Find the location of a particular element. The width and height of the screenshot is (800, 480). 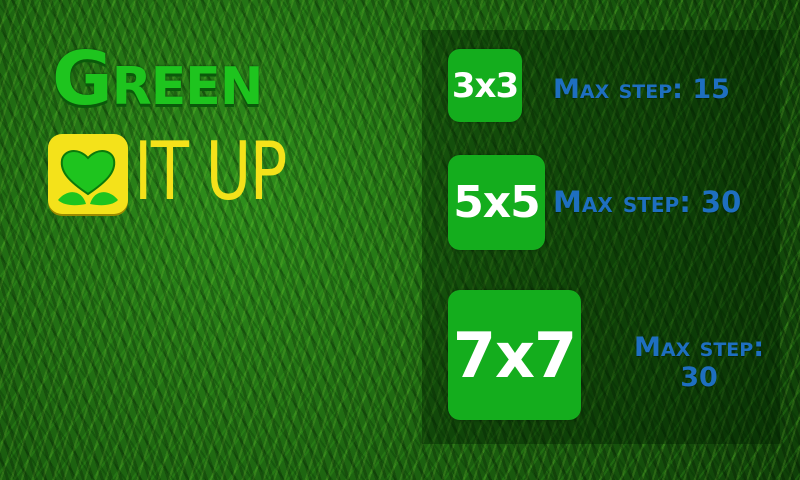

level-7x7-max-step-value: 30 is located at coordinates (699, 377).